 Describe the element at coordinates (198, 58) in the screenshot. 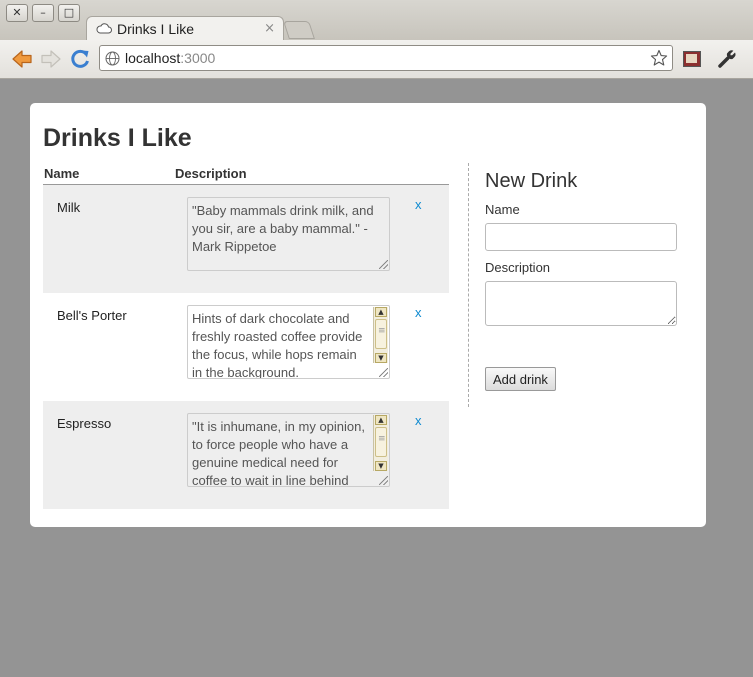

I see `url-port: :3000` at that location.